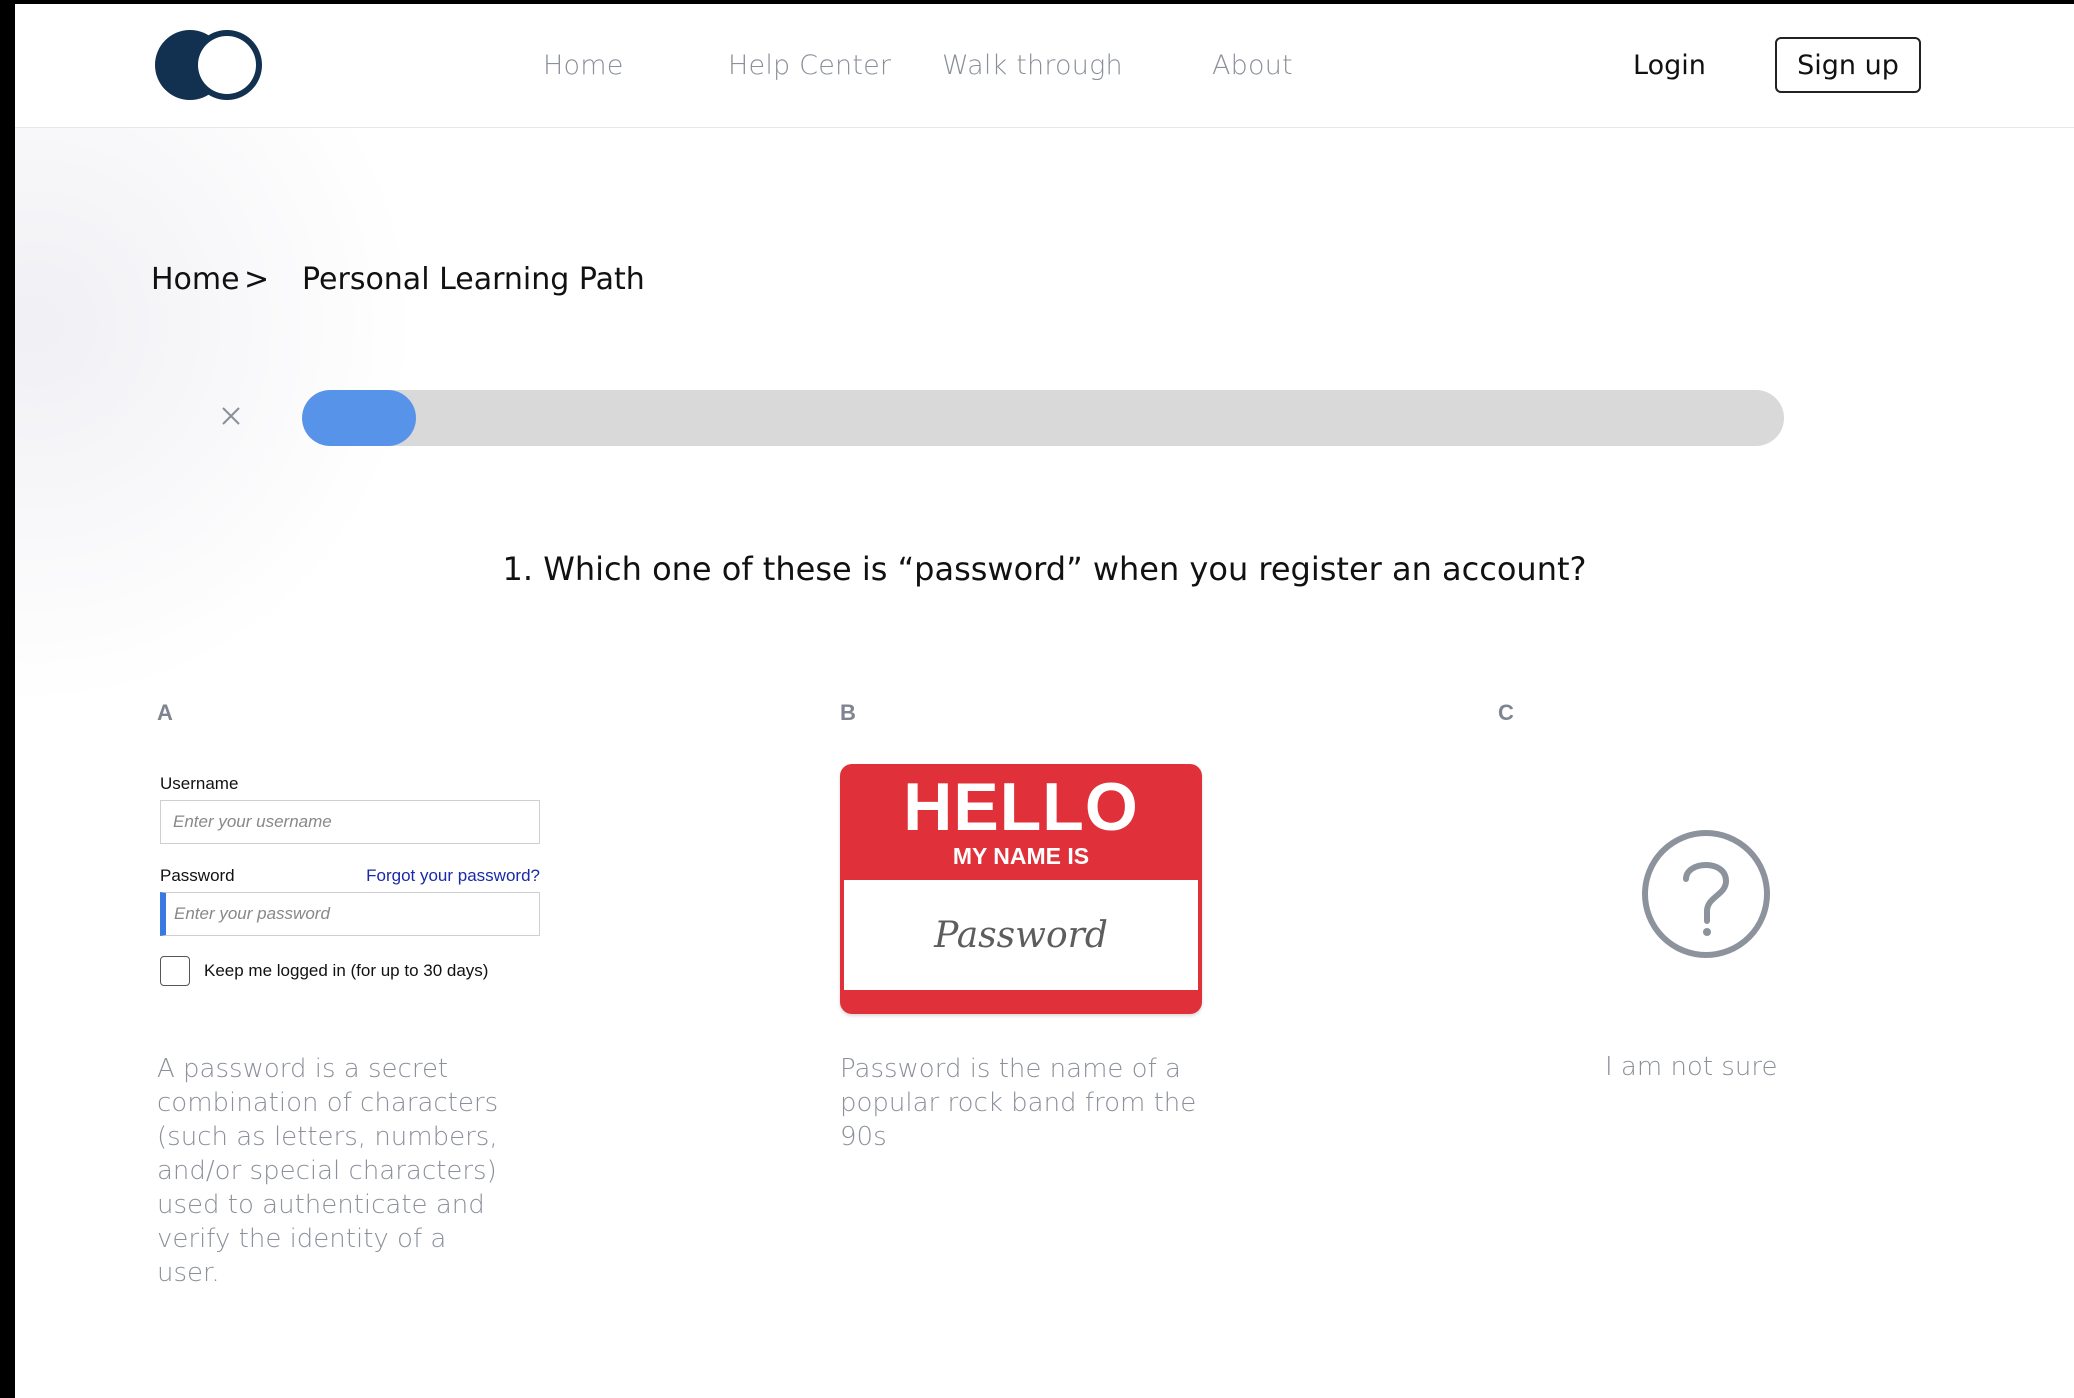 This screenshot has height=1398, width=2074. Describe the element at coordinates (350, 822) in the screenshot. I see `mock-username-input: Enter your username` at that location.